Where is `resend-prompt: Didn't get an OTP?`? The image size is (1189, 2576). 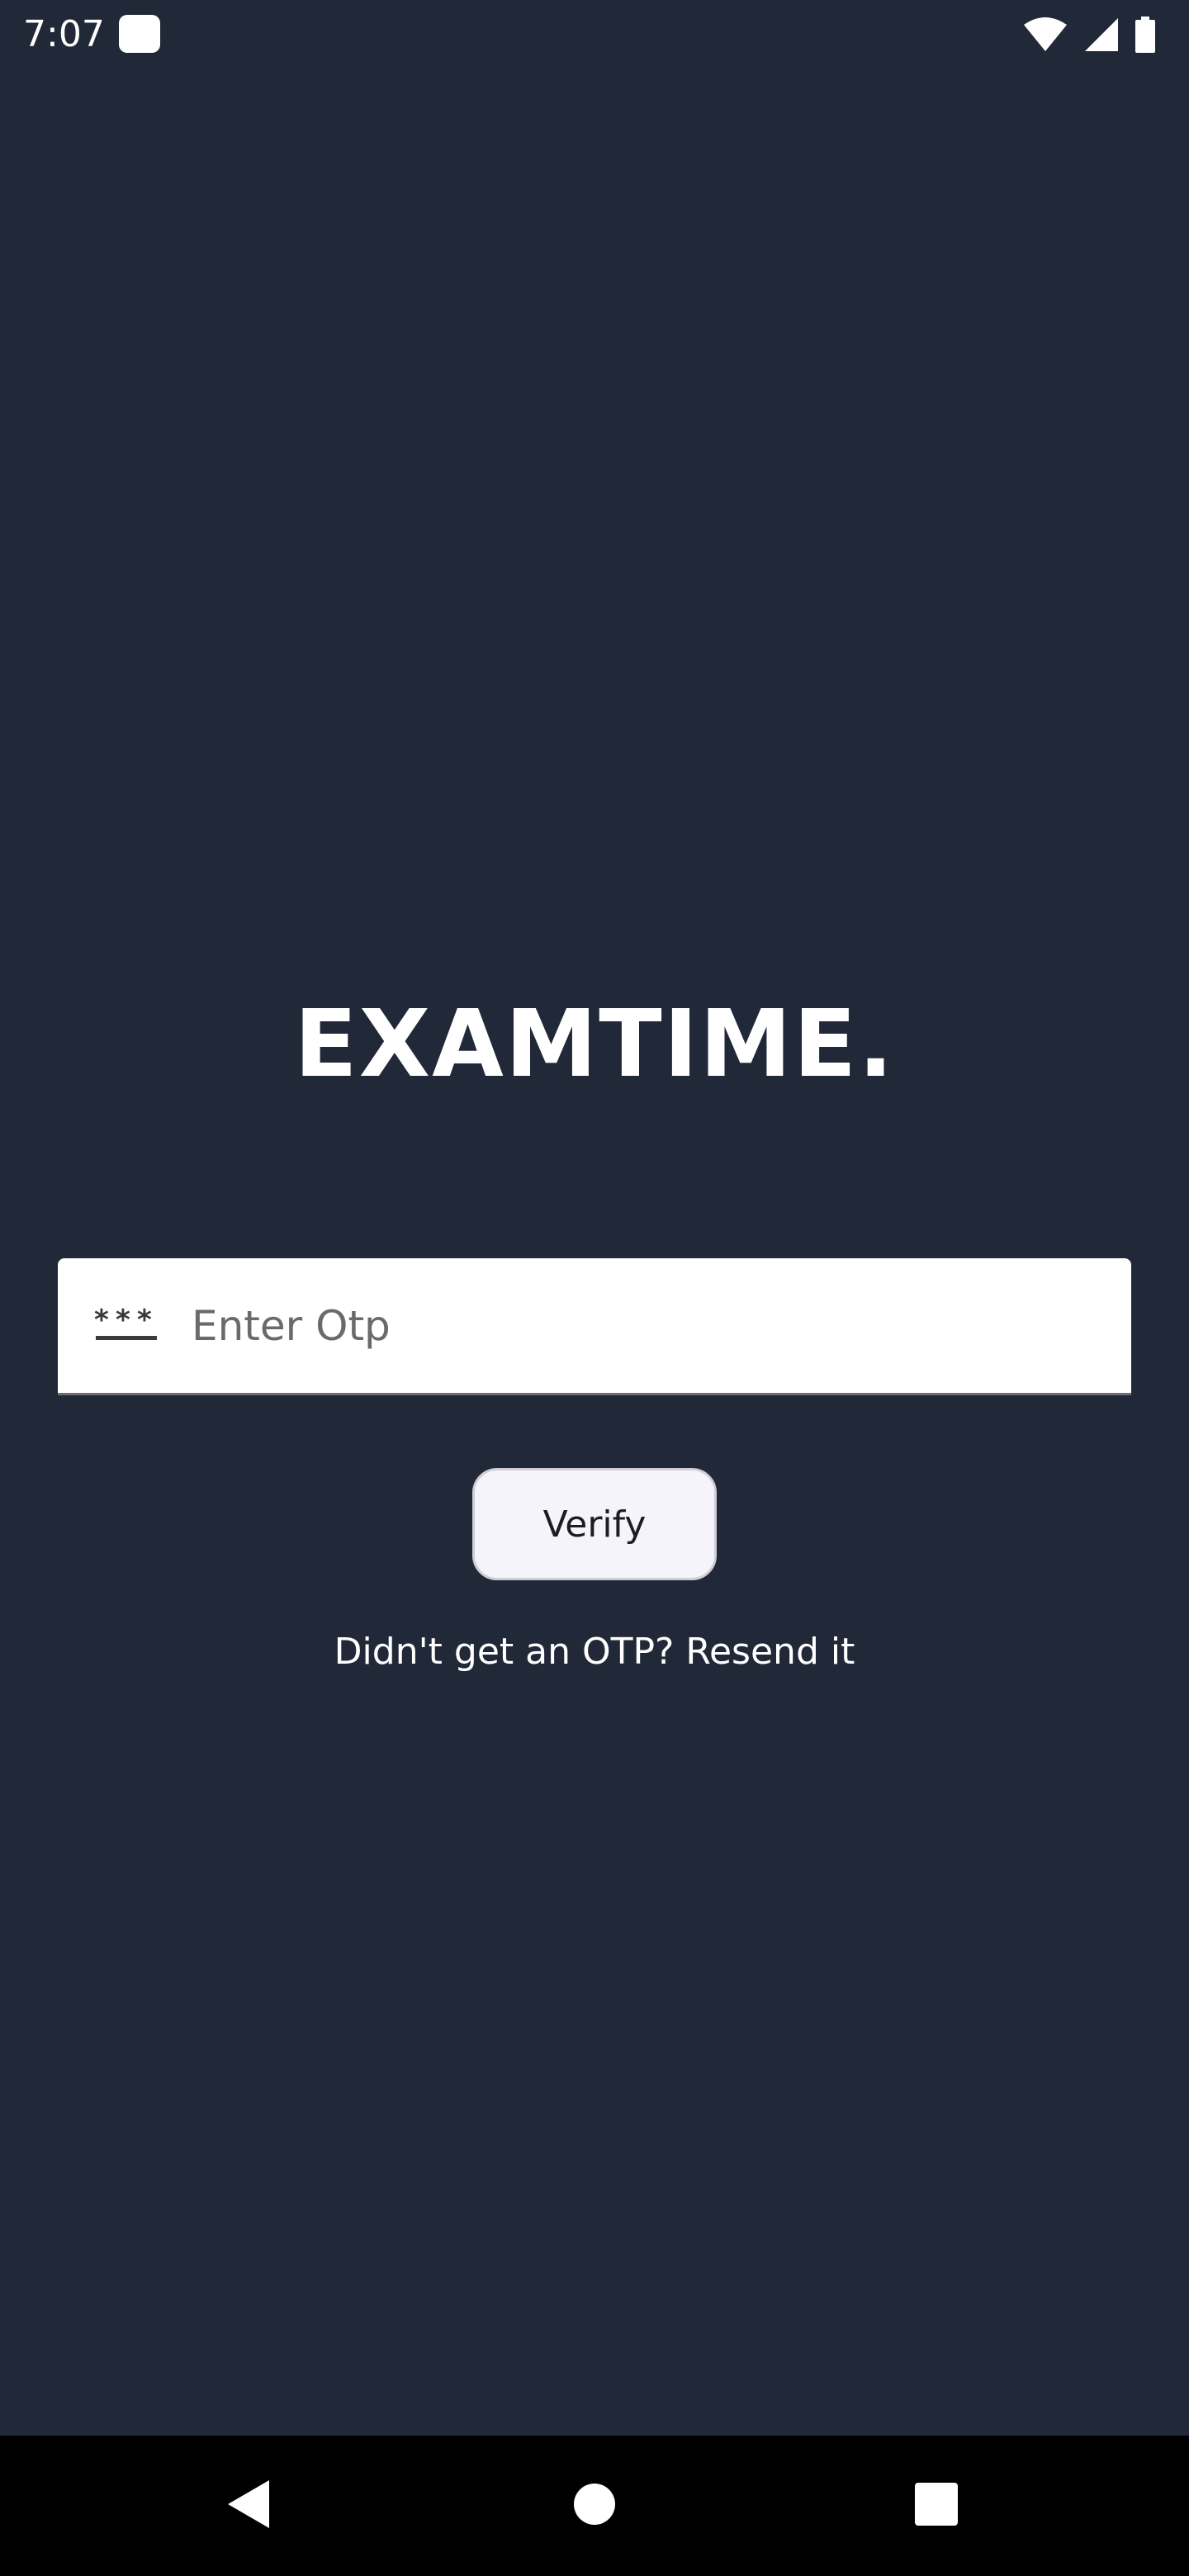 resend-prompt: Didn't get an OTP? is located at coordinates (504, 1652).